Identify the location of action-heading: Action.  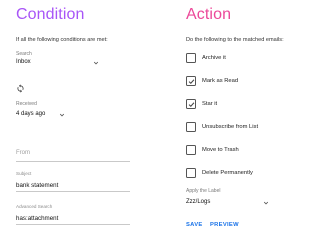
(209, 14).